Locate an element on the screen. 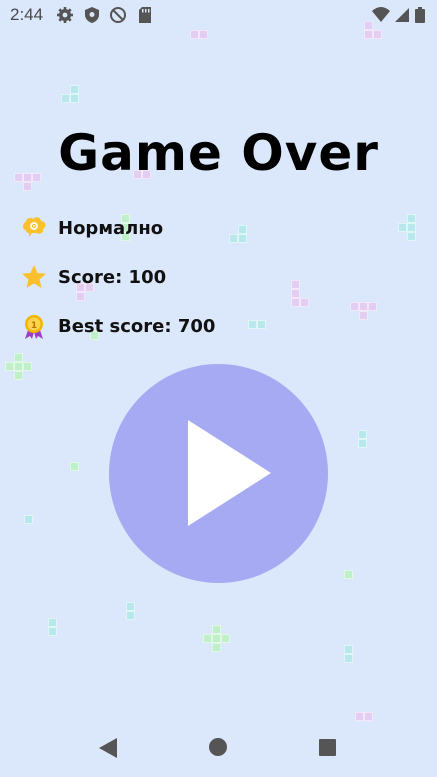 The width and height of the screenshot is (437, 777). medal-icon: 1 is located at coordinates (34, 326).